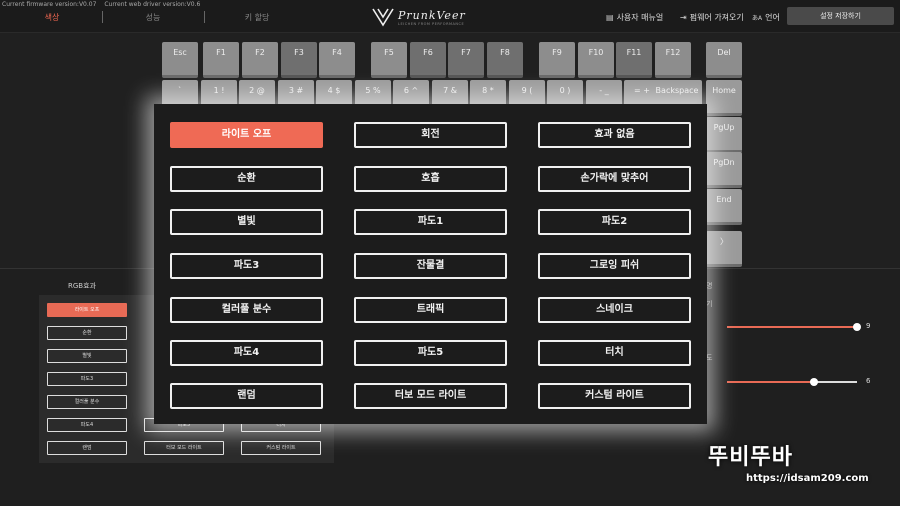  I want to click on effect-random-button: 랜덤, so click(246, 396).